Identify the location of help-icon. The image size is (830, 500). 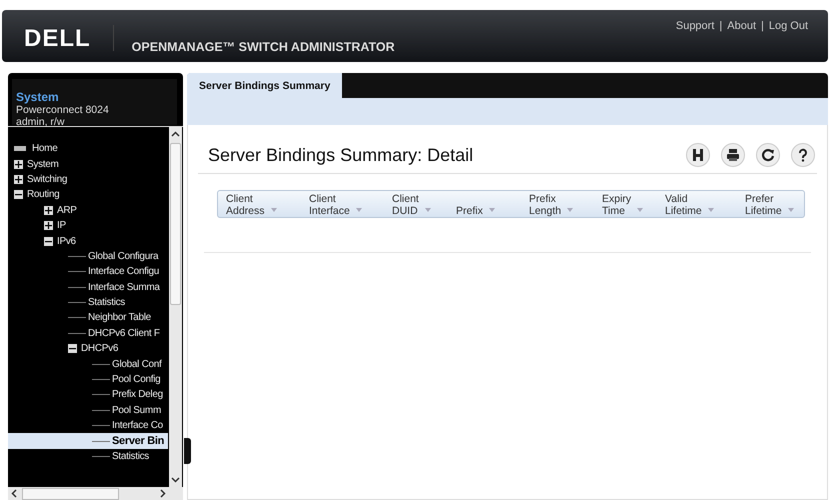
(803, 155).